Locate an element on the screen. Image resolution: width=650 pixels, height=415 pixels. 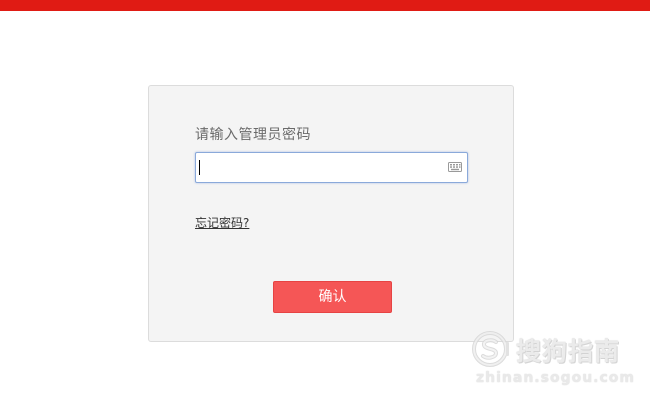
sogou-watermark: 搜狗指南 zhinan.sogou.com is located at coordinates (552, 359).